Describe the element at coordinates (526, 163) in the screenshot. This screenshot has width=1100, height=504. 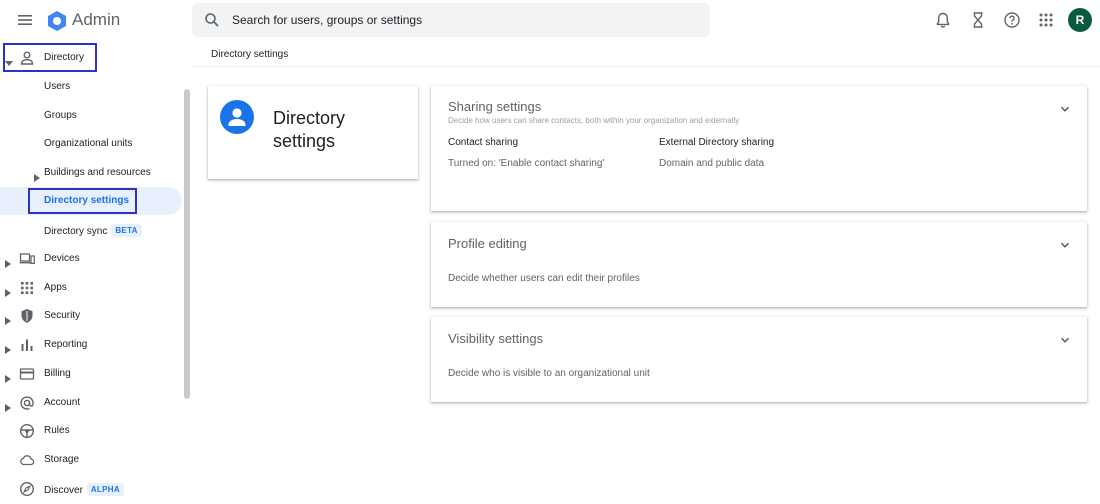
I see `contact-sharing-value: Turned on: 'Enable contact sharing'` at that location.